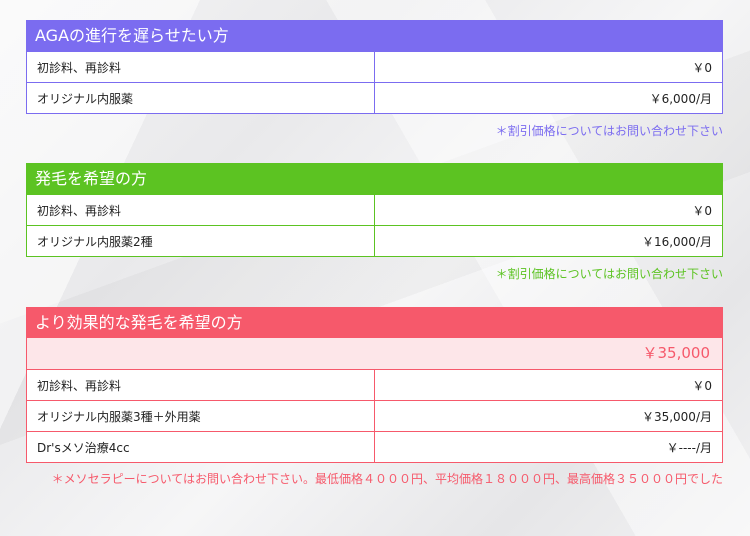  I want to click on price-table: 初診料、再診料 ￥0 オリジナル内服薬2種 ￥16,000/月, so click(374, 225).